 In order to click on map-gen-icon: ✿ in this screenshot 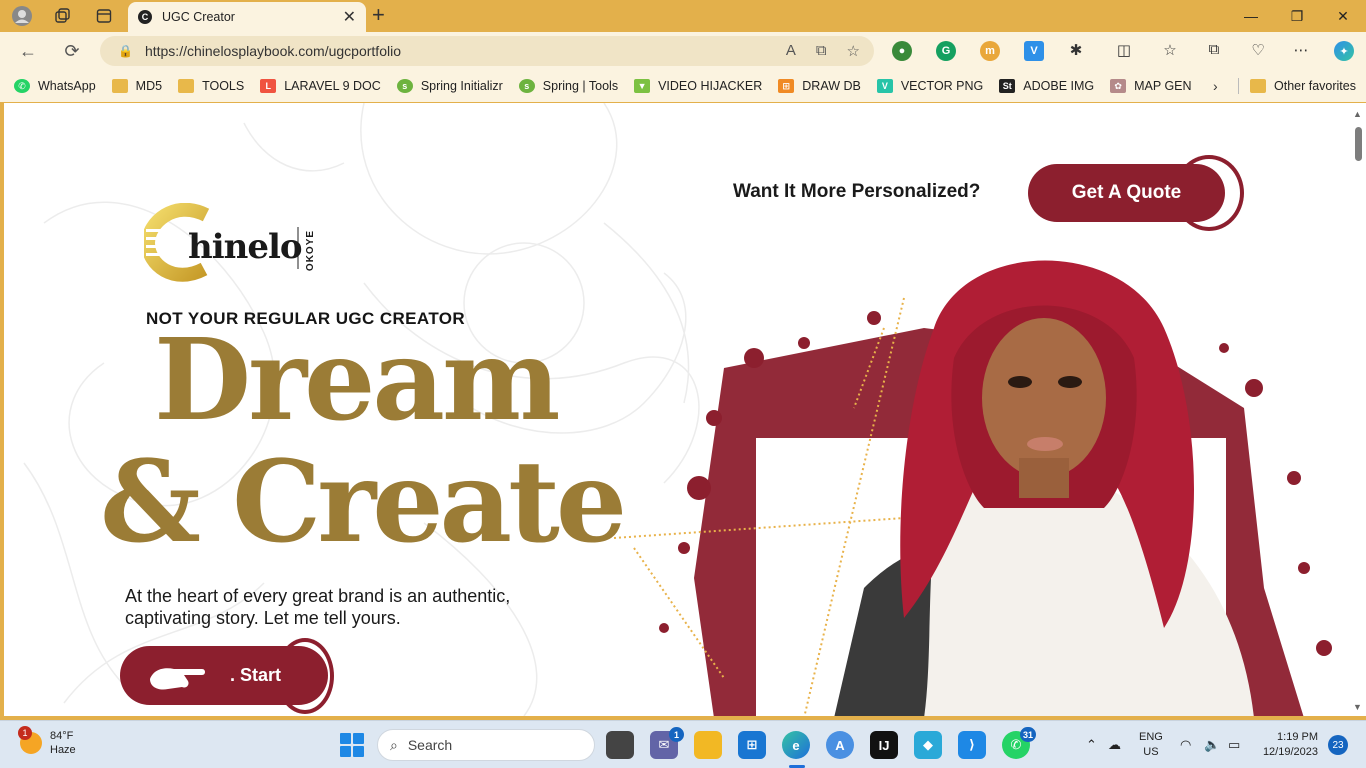, I will do `click(1118, 86)`.